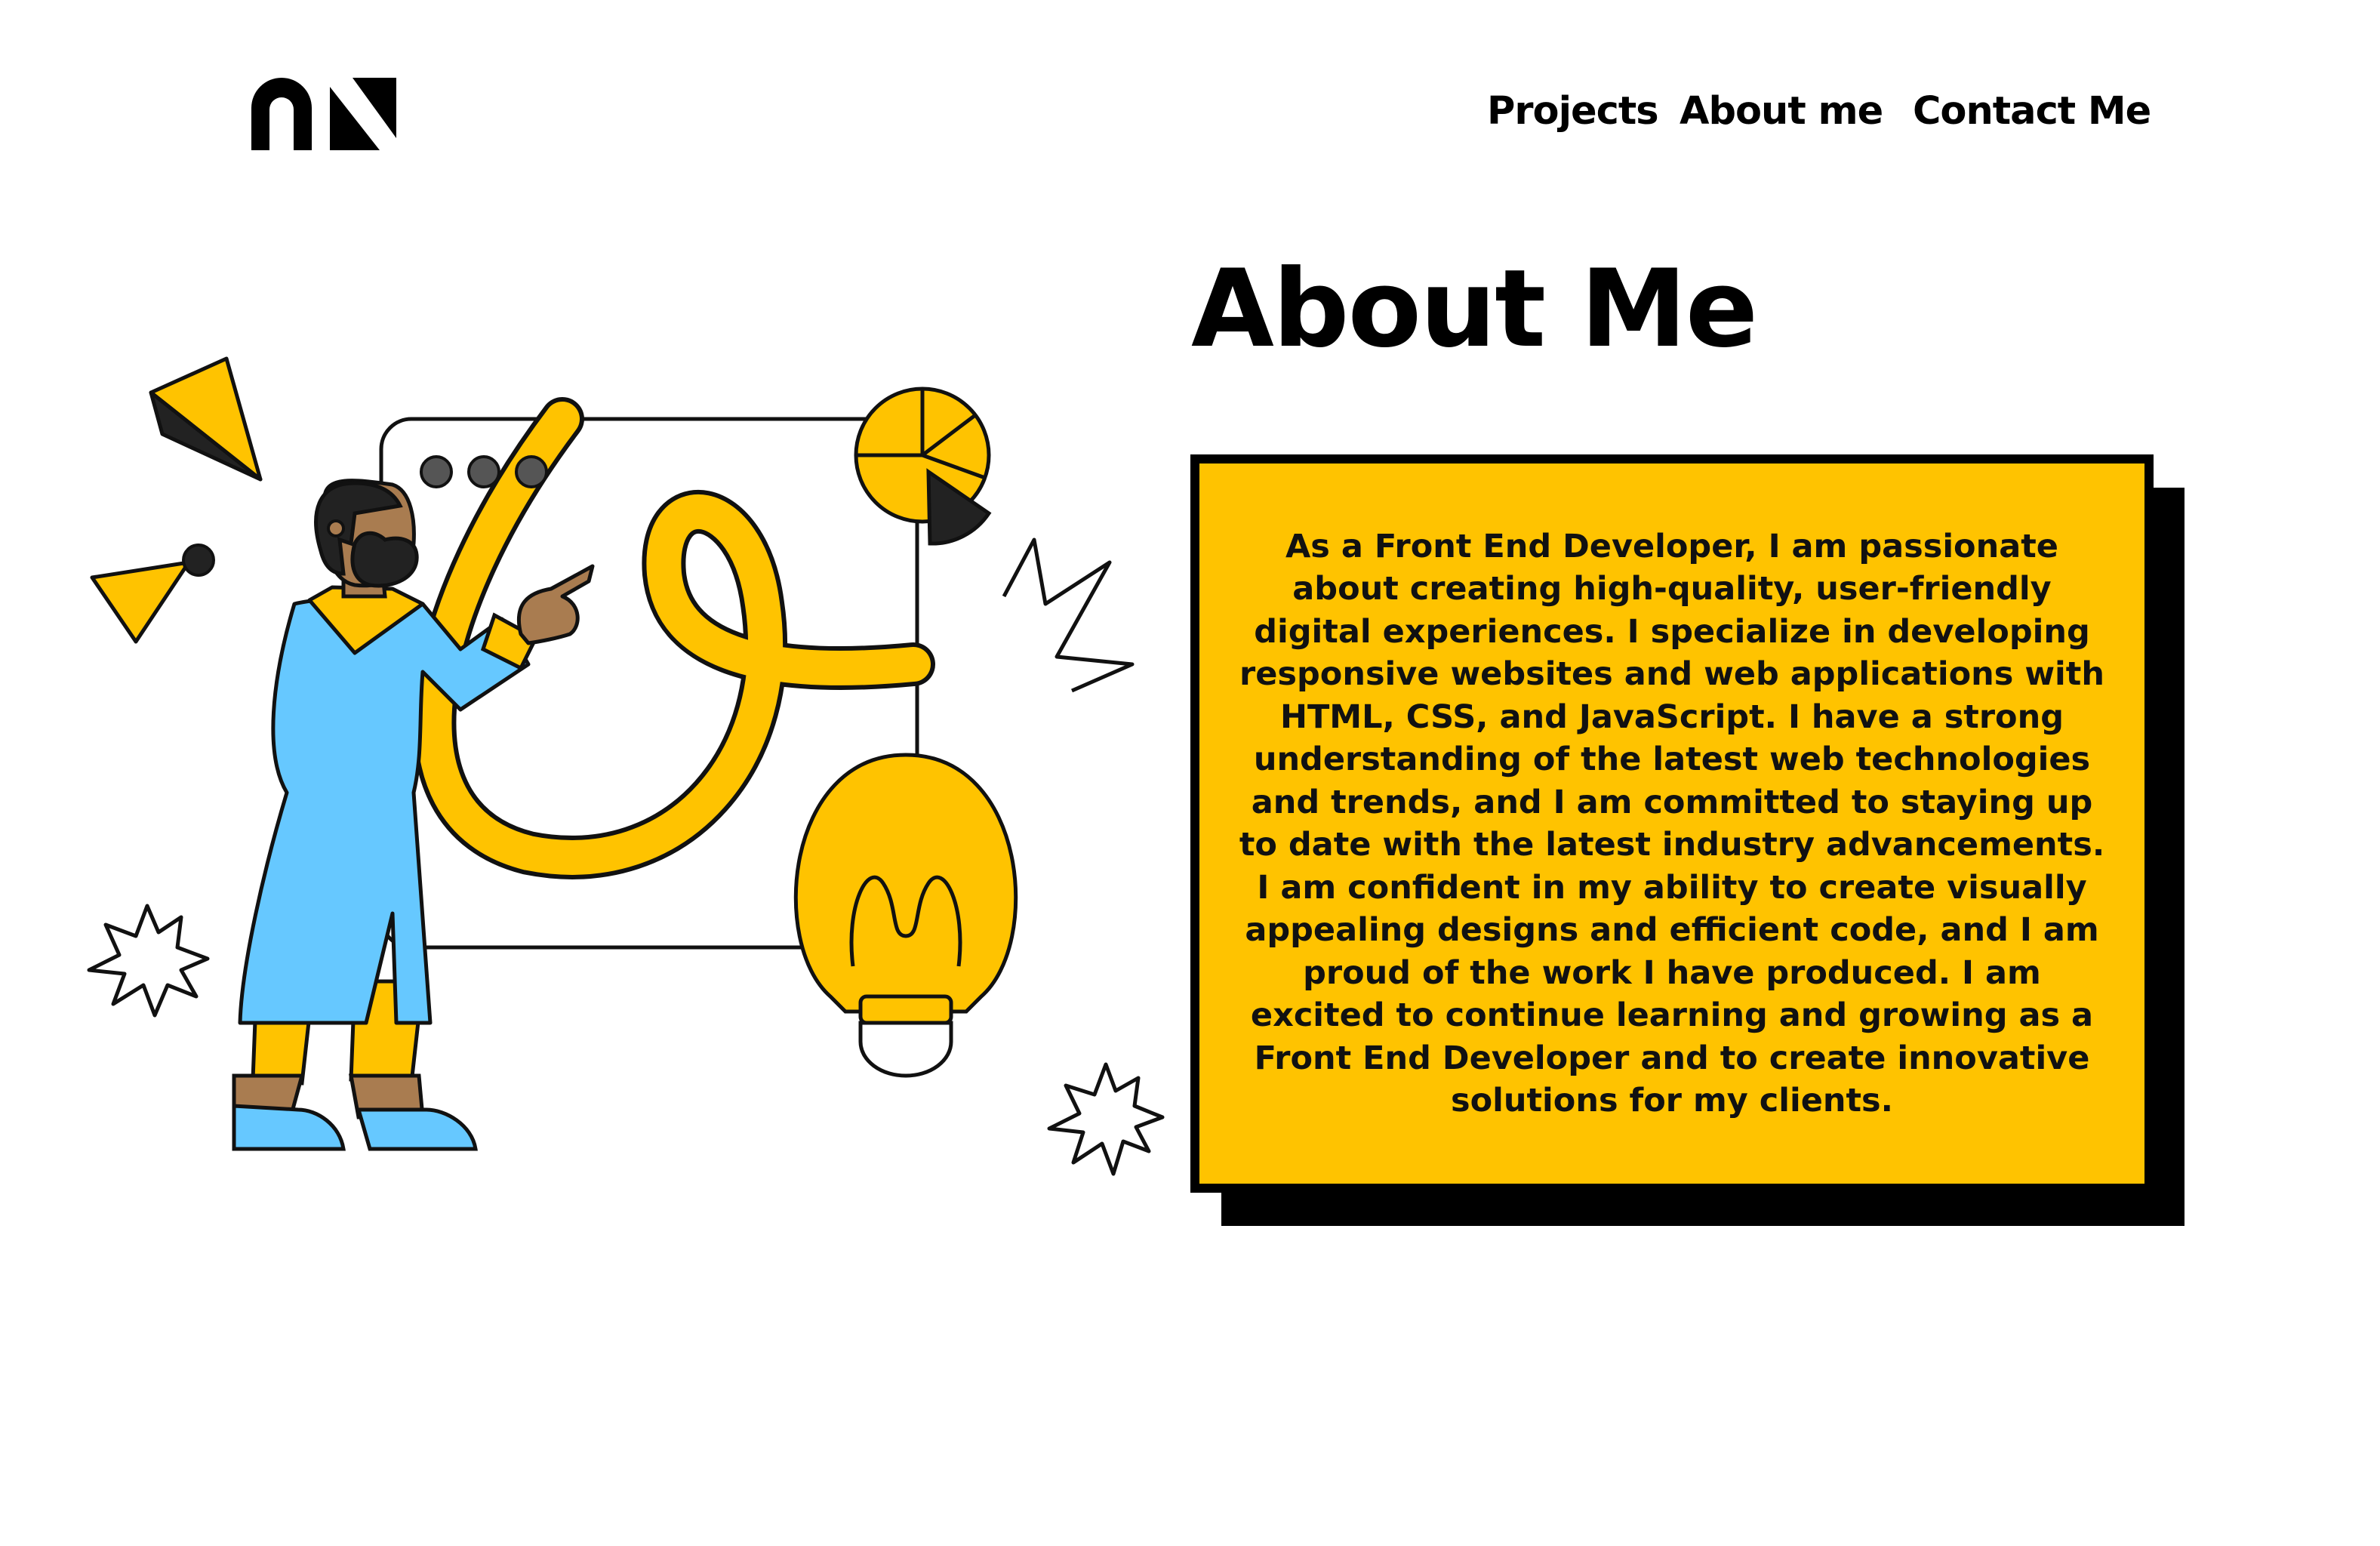 This screenshot has width=2380, height=1546. I want to click on main-nav: Projects About me Contact Me, so click(1190, 112).